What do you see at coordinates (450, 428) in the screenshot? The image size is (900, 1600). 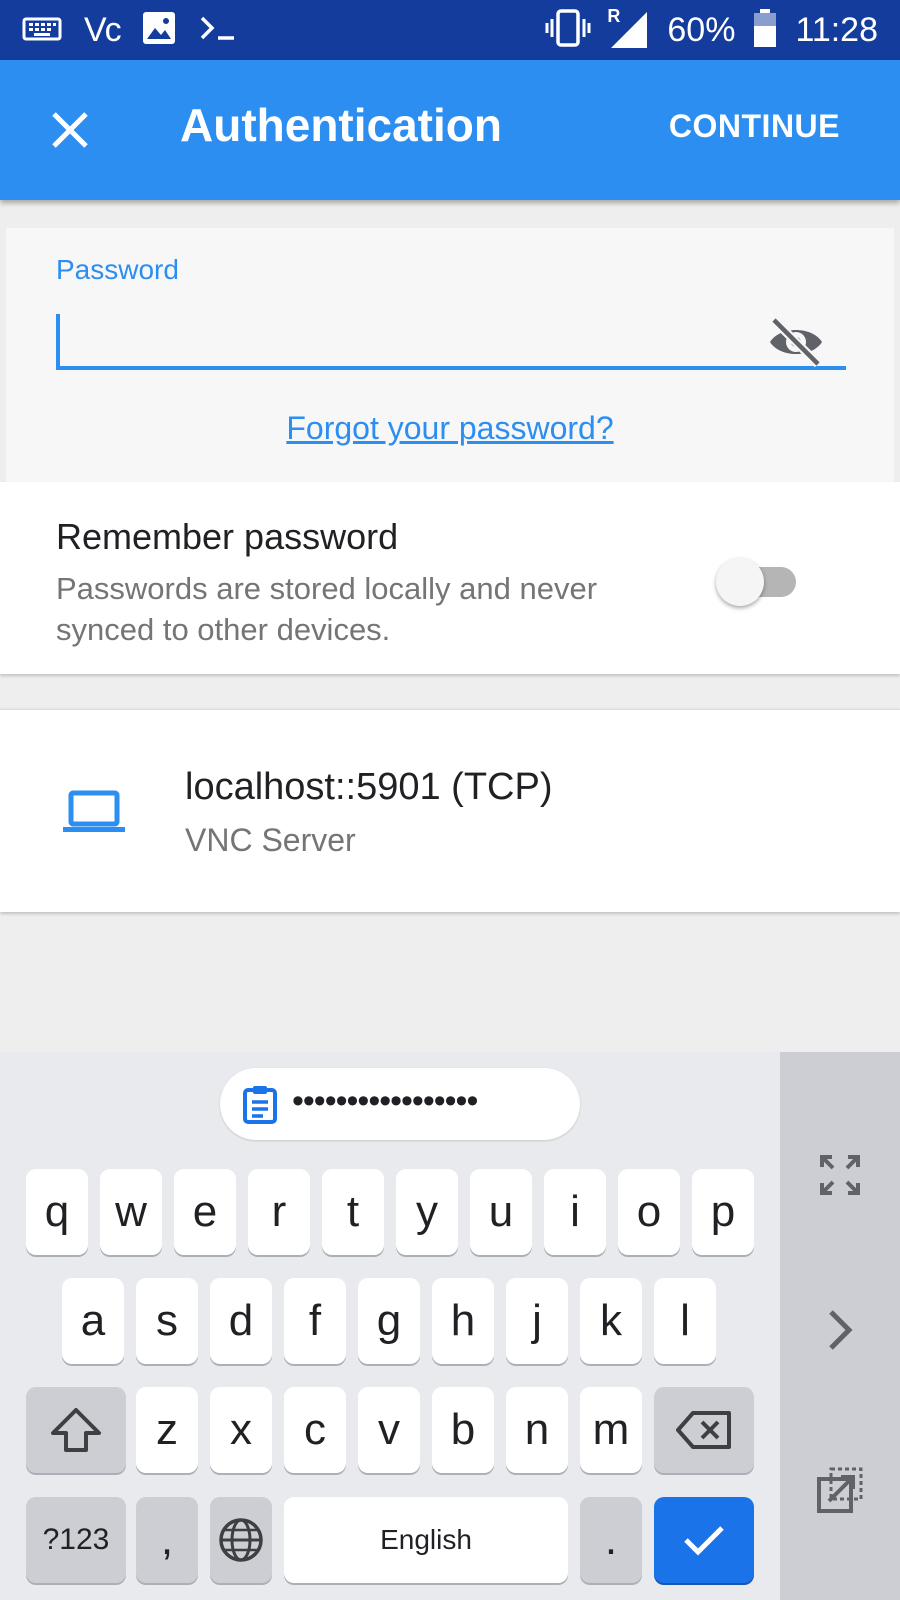 I see `forgot-password-link: Forgot your password?` at bounding box center [450, 428].